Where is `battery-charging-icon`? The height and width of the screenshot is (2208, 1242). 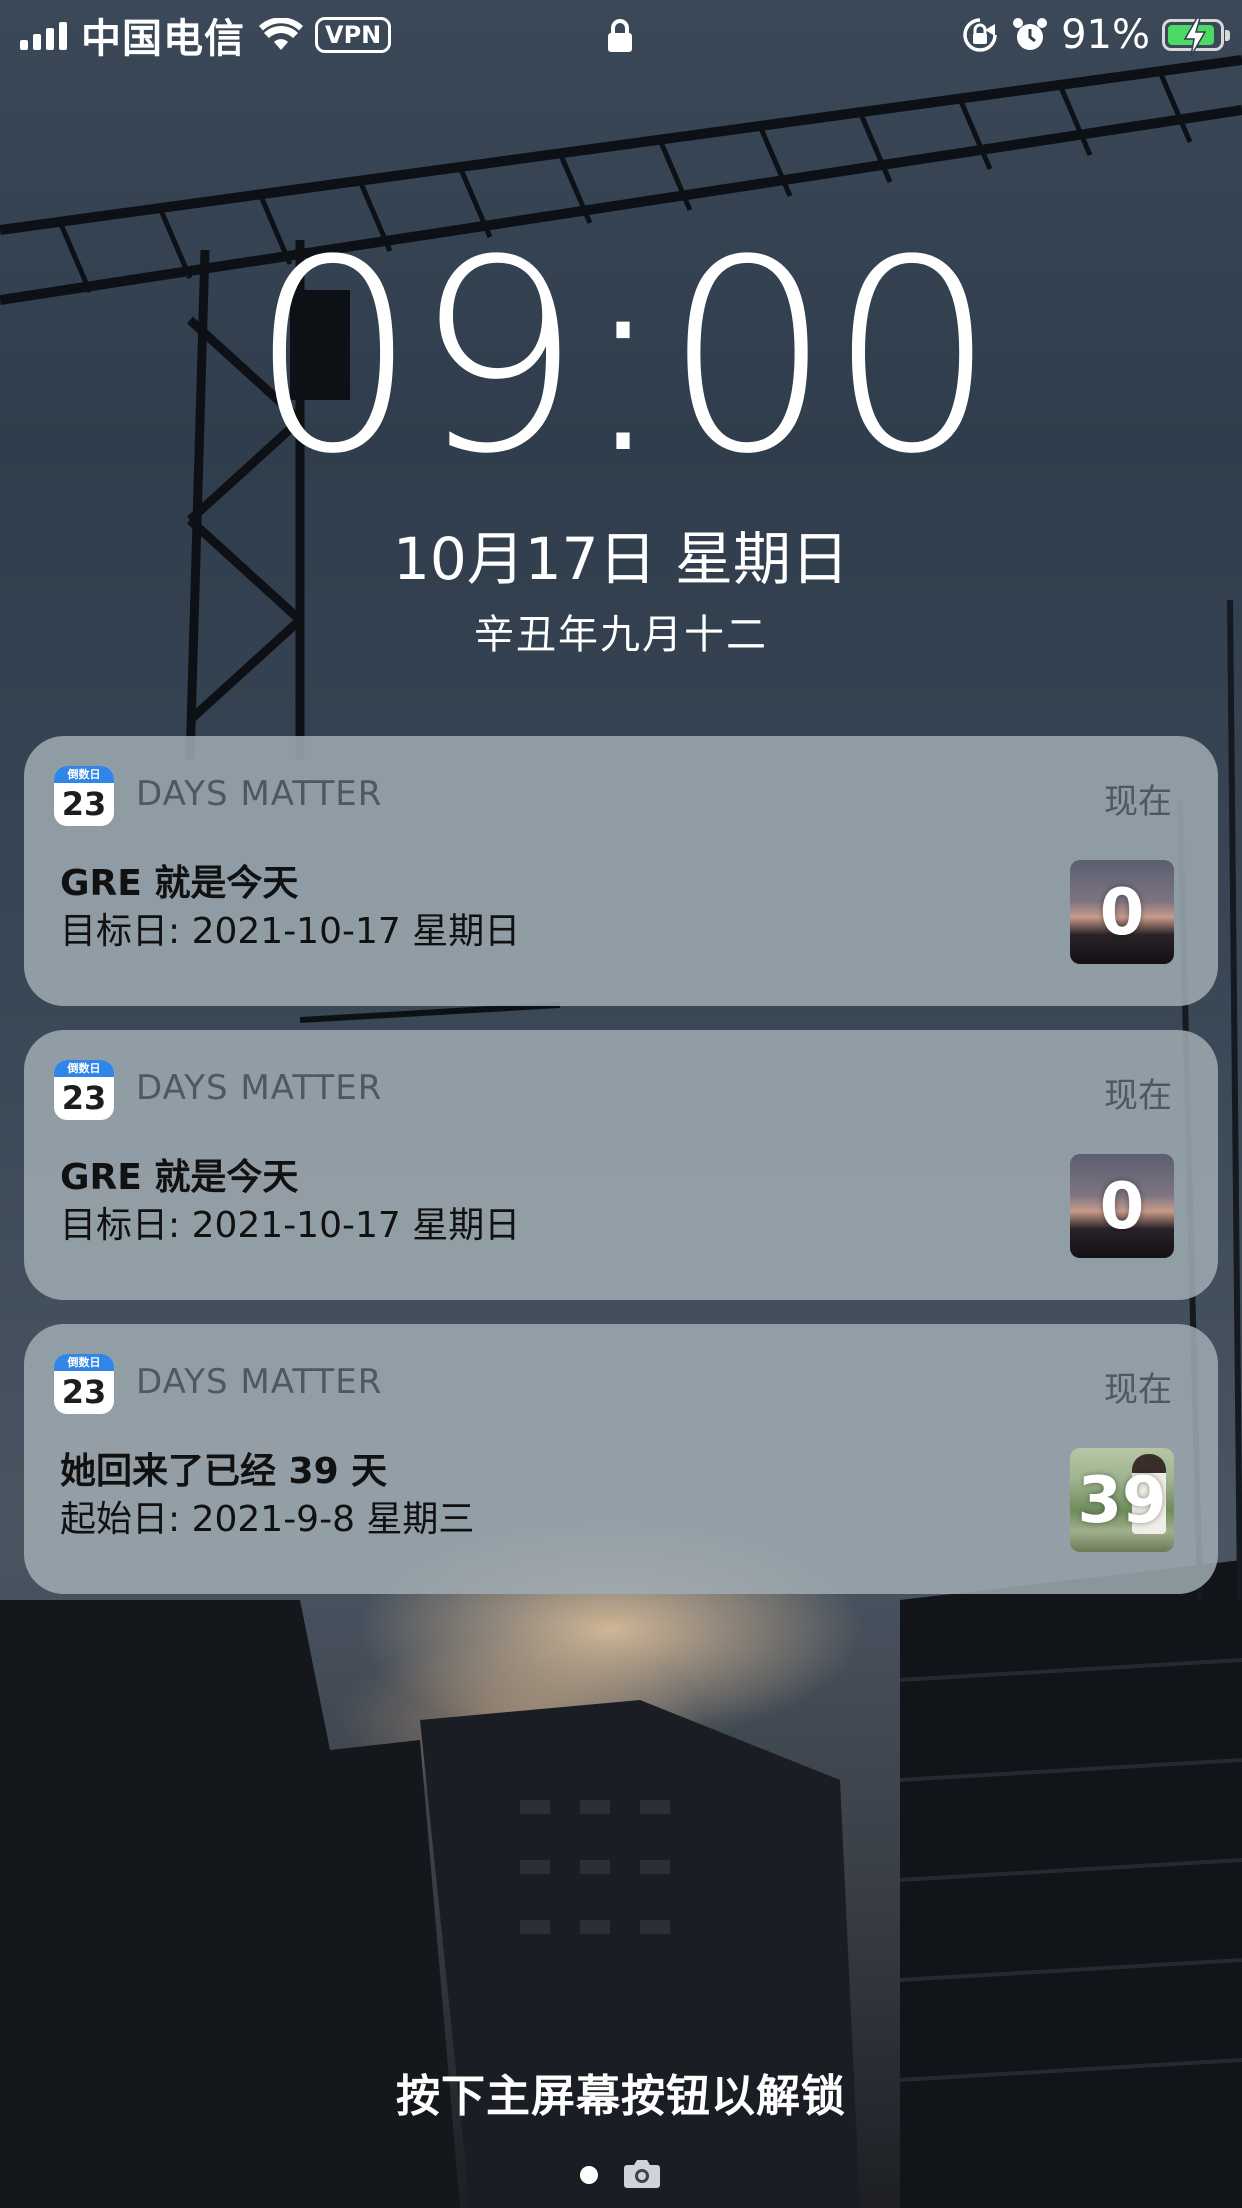
battery-charging-icon is located at coordinates (1196, 37).